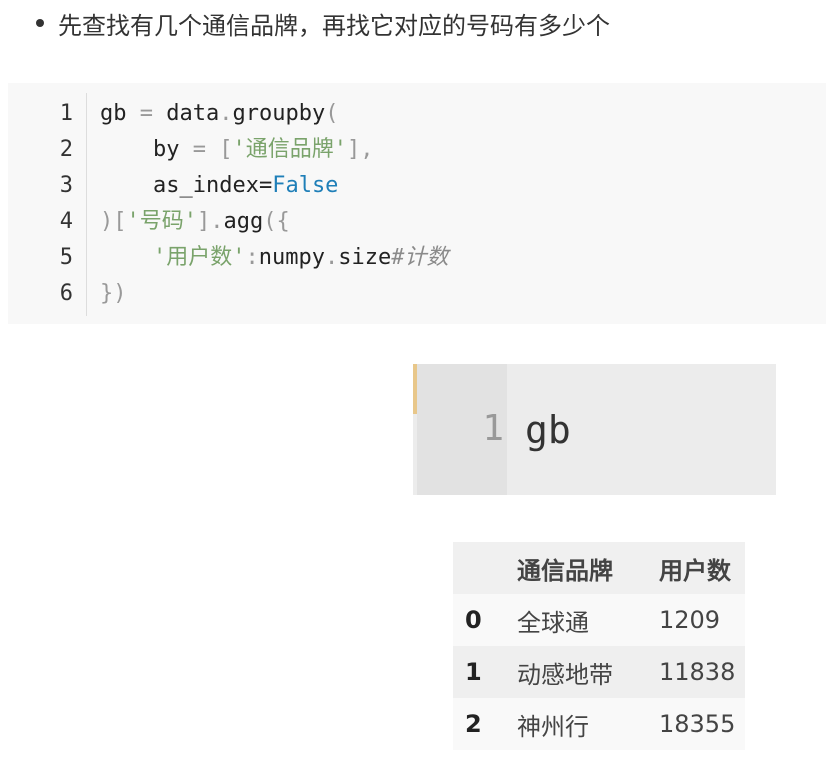 The height and width of the screenshot is (759, 826). Describe the element at coordinates (360, 149) in the screenshot. I see `code-token: ],` at that location.